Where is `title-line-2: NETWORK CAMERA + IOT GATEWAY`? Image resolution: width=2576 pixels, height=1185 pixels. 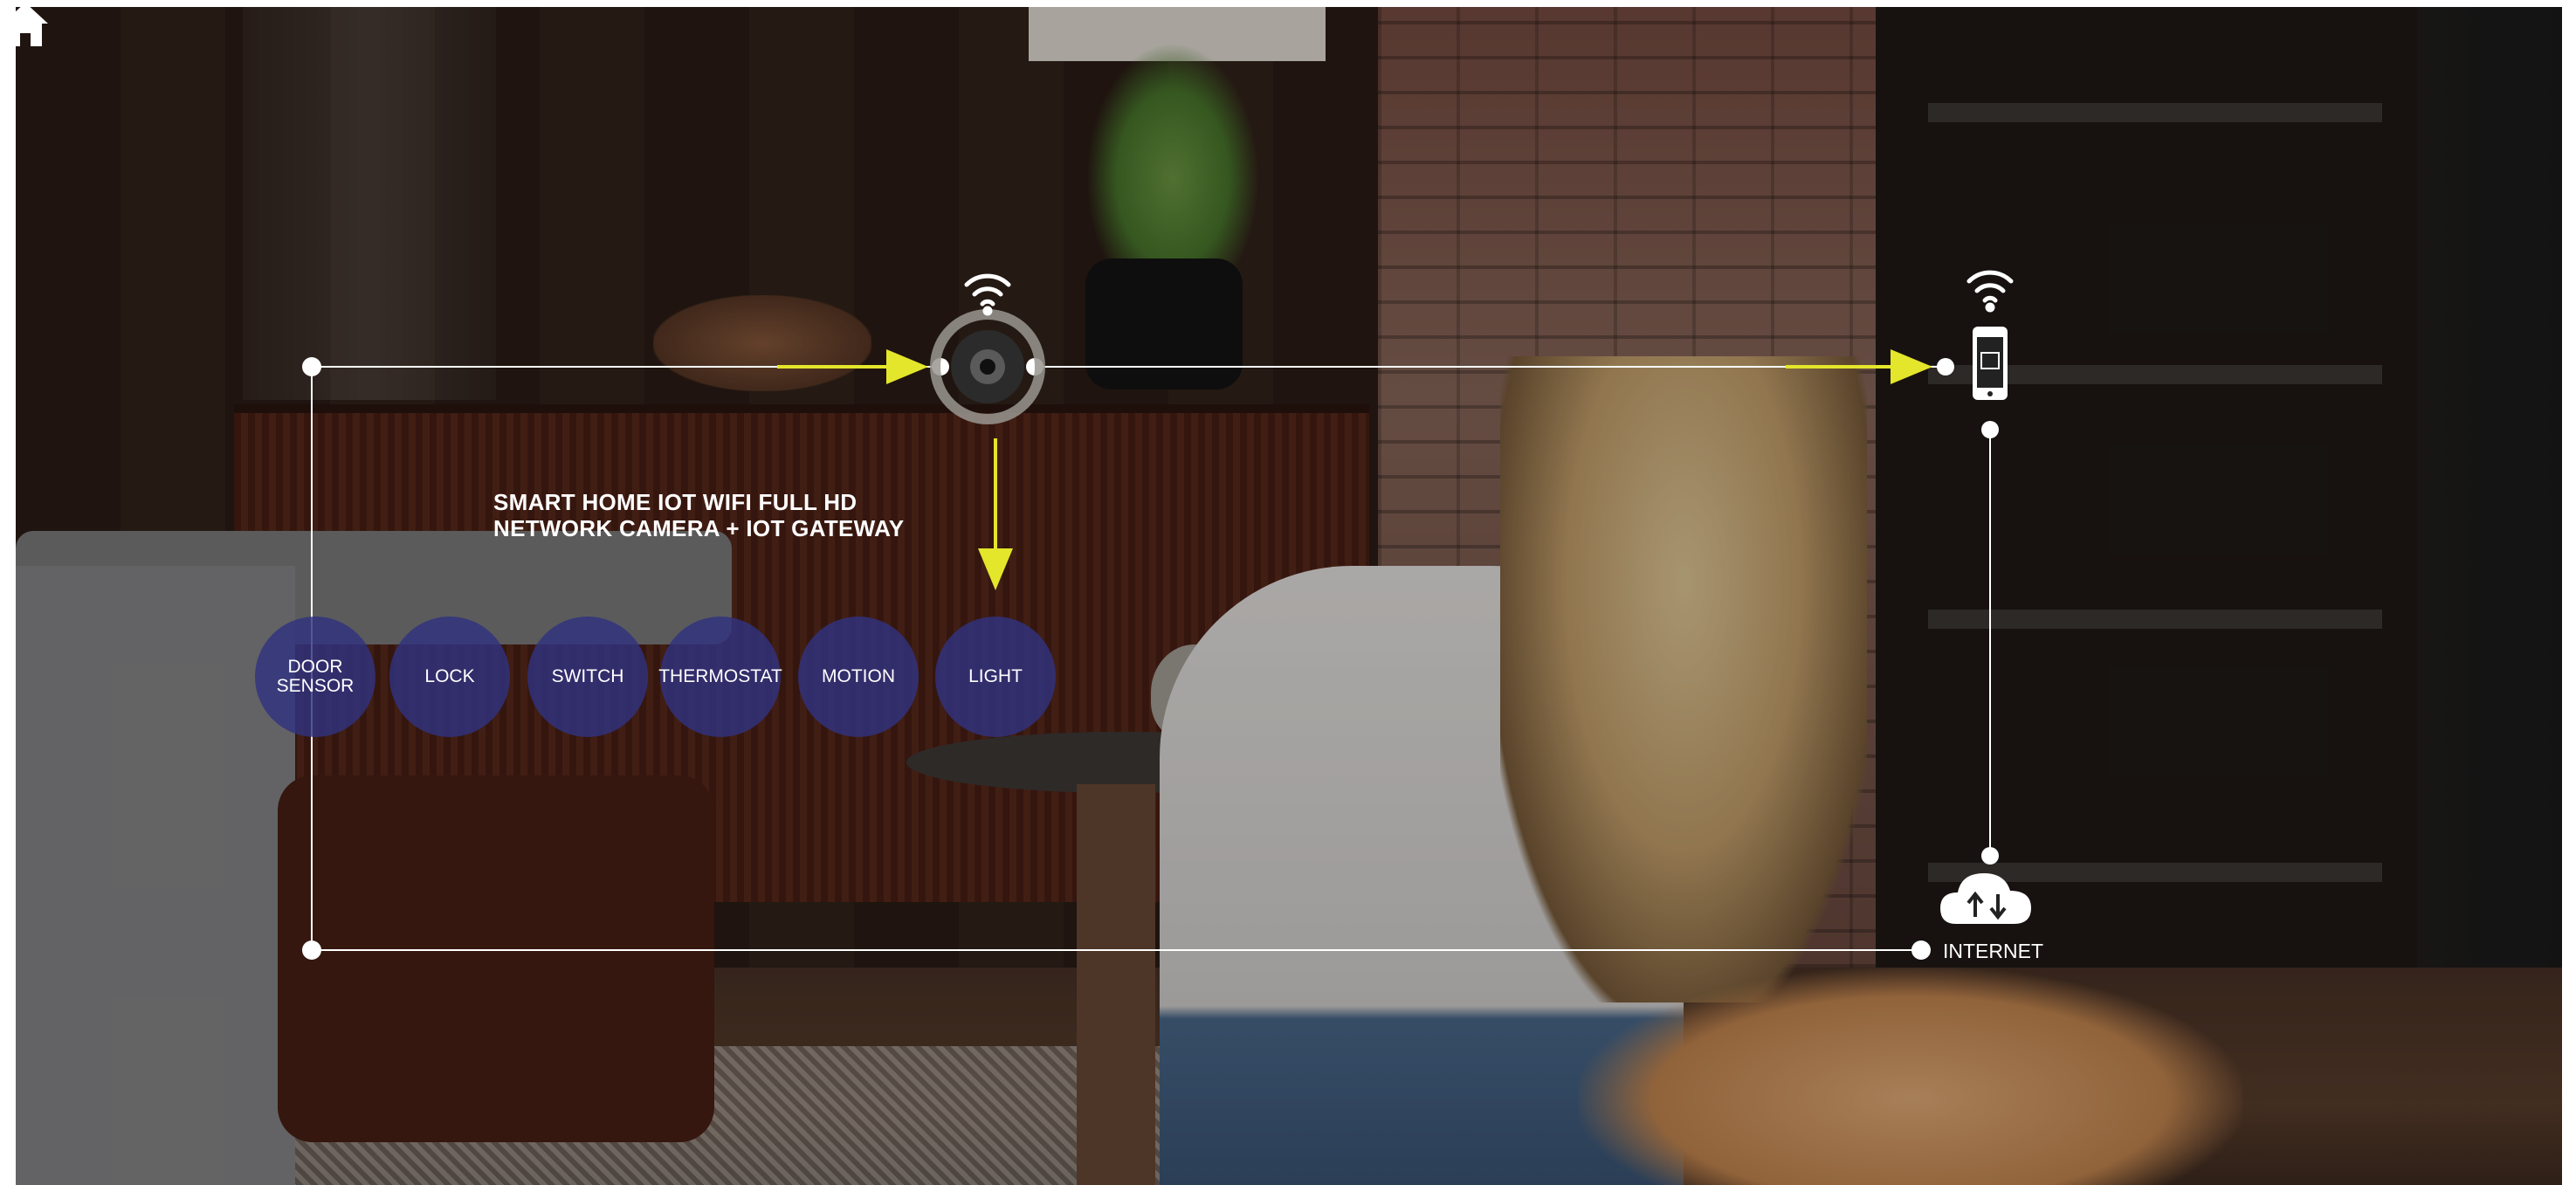
title-line-2: NETWORK CAMERA + IOT GATEWAY is located at coordinates (699, 528).